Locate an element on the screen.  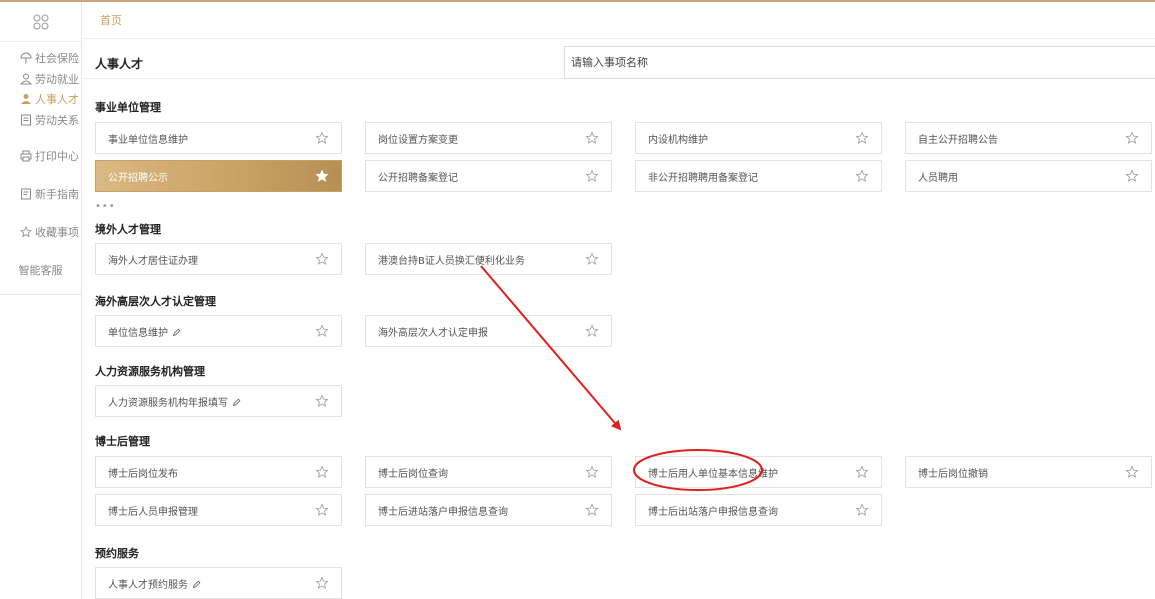
section-title: 人力资源服务机构管理 is located at coordinates (150, 371).